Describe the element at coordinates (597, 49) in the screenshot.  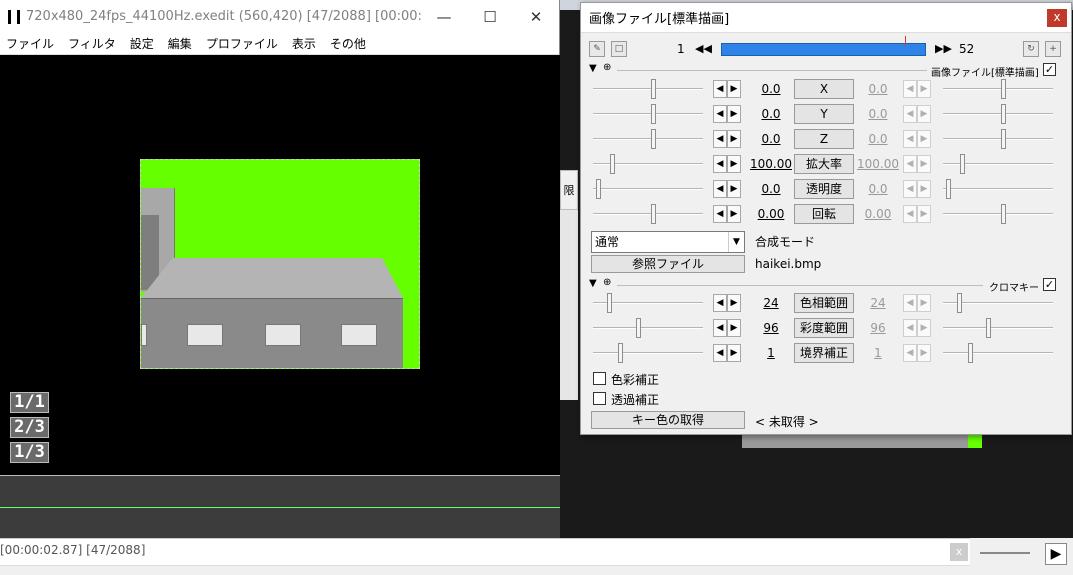
I see `camera-control-icon: ✎` at that location.